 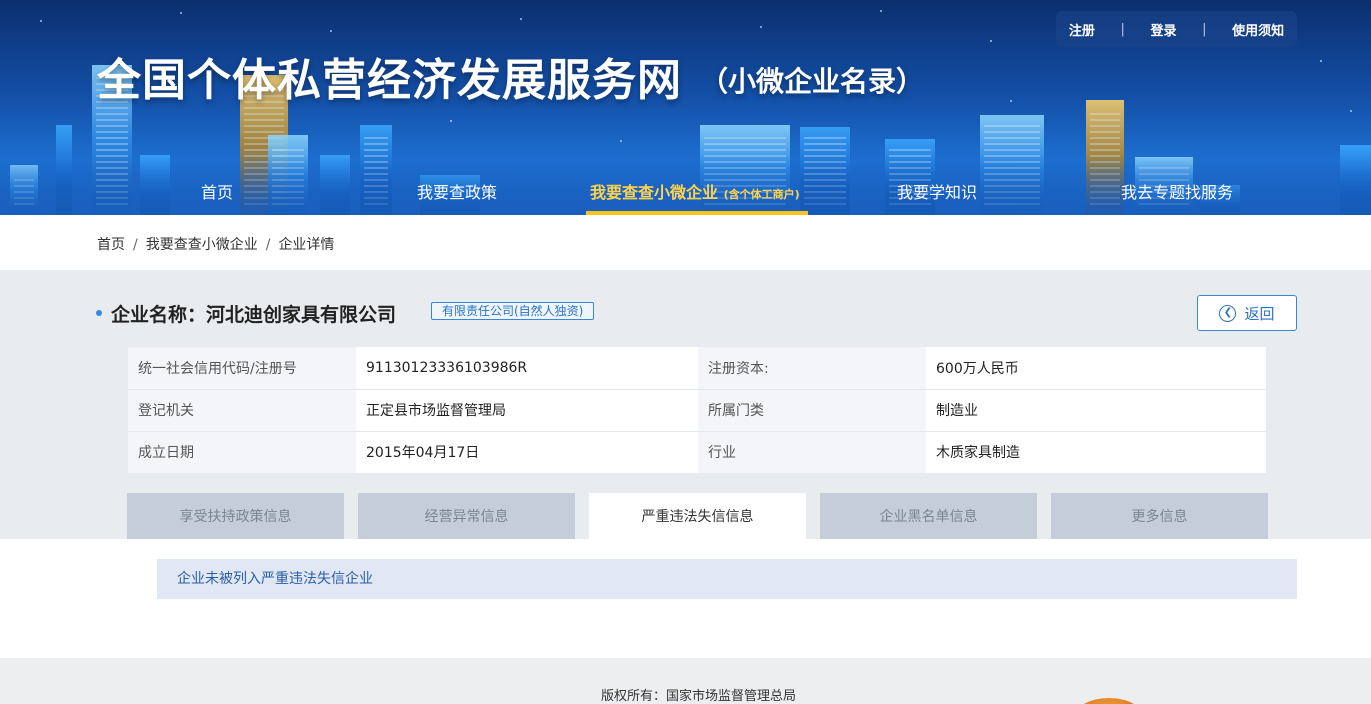 I want to click on registration-authority-label: 登记机关, so click(x=242, y=410).